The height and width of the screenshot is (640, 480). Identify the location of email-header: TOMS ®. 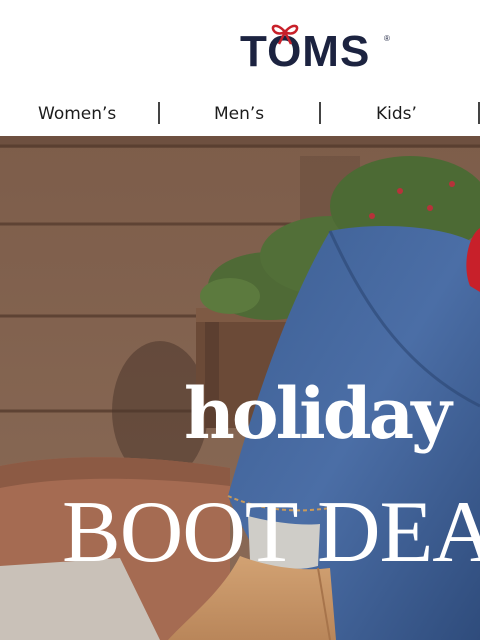
(240, 47).